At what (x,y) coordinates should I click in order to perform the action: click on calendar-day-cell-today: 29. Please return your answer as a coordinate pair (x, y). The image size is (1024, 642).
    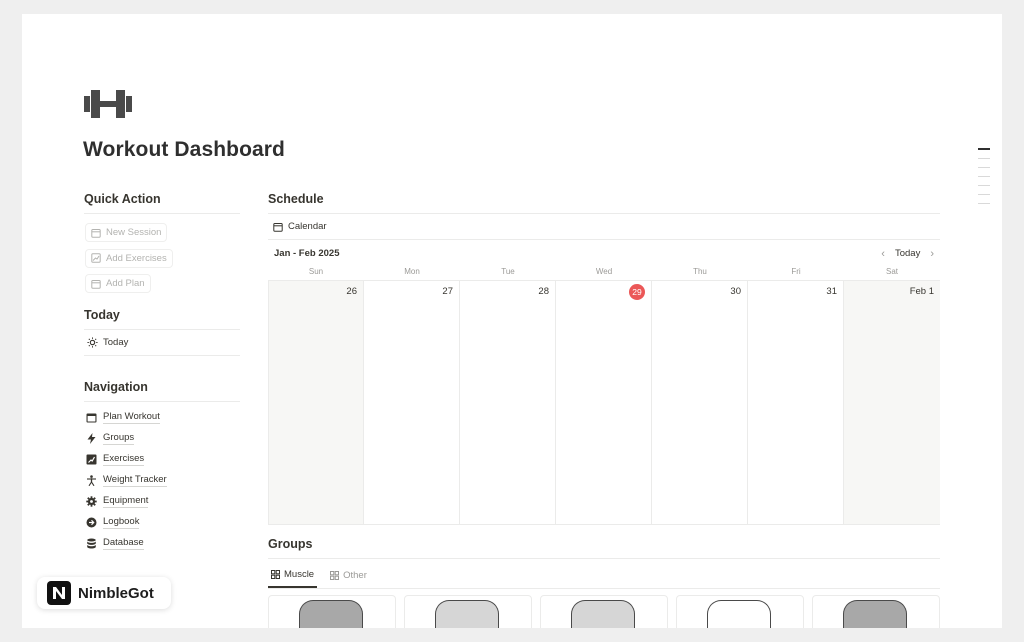
    Looking at the image, I should click on (604, 402).